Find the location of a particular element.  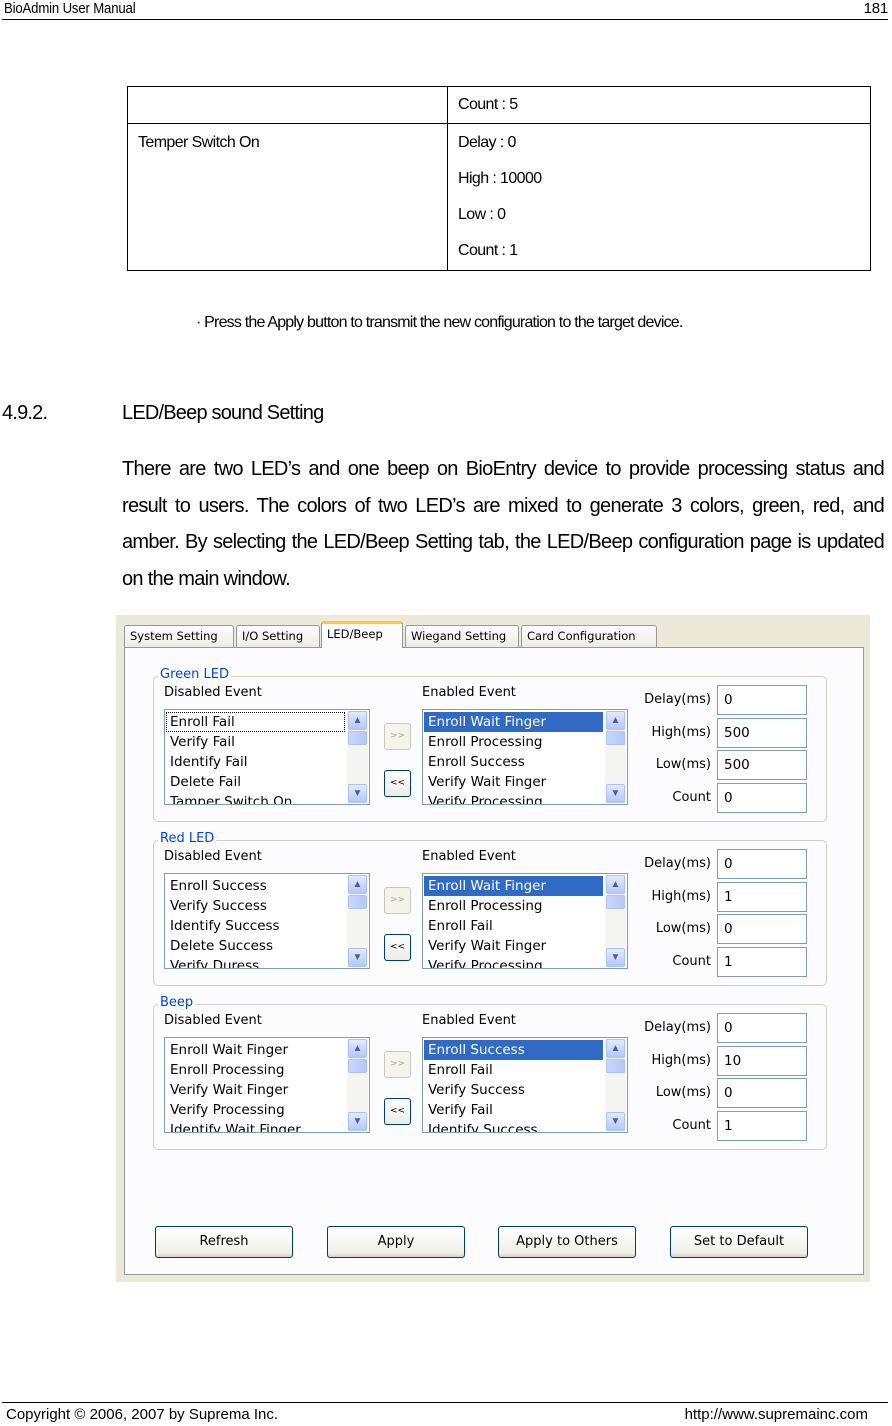

event-name: Temper Switch On is located at coordinates (199, 142).